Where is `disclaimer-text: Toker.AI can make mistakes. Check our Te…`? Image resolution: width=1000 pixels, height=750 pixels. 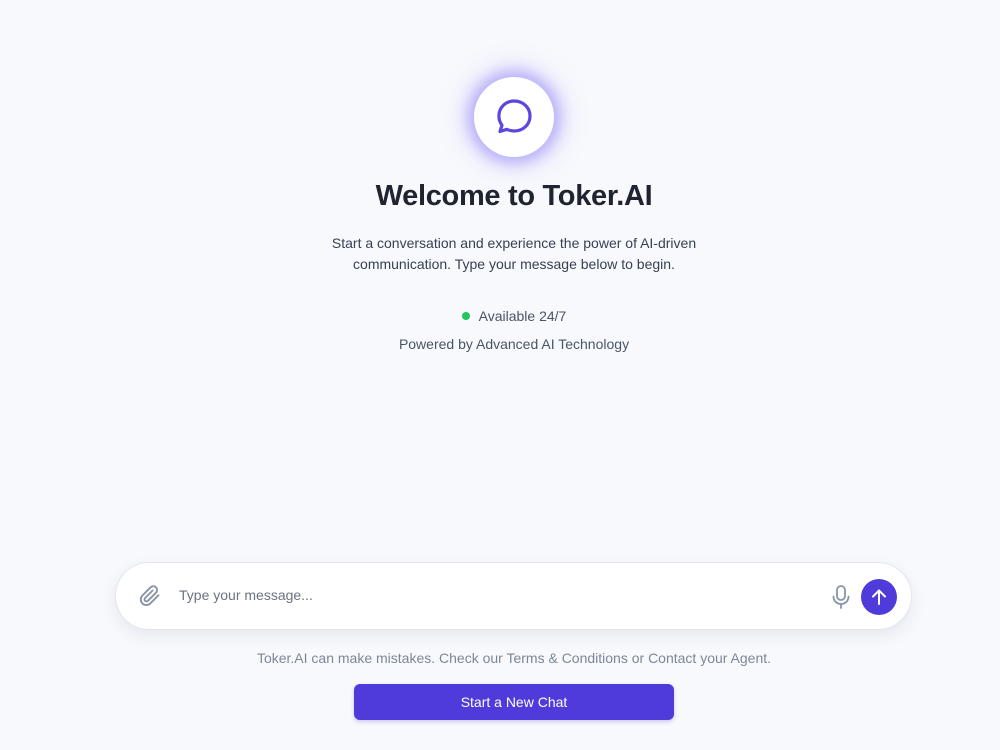
disclaimer-text: Toker.AI can make mistakes. Check our Te… is located at coordinates (514, 658).